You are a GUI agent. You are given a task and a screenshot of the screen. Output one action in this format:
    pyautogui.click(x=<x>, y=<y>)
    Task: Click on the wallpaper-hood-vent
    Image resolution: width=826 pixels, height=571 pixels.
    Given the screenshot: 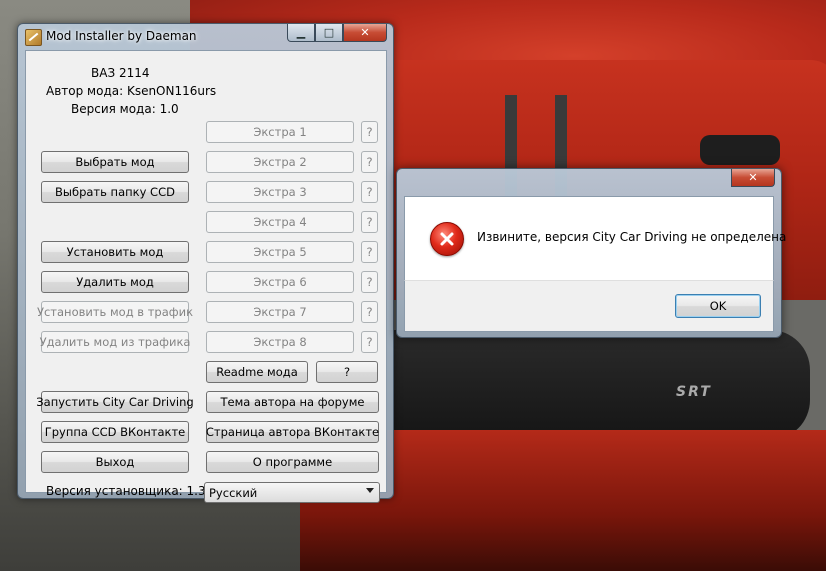 What is the action you would take?
    pyautogui.click(x=740, y=150)
    